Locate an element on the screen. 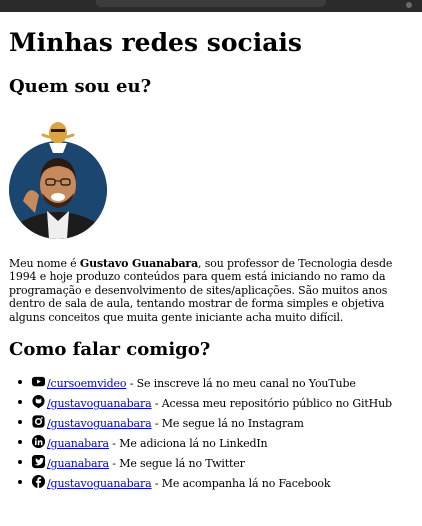 This screenshot has height=526, width=422. page-title: Minhas redes sociais is located at coordinates (155, 42).